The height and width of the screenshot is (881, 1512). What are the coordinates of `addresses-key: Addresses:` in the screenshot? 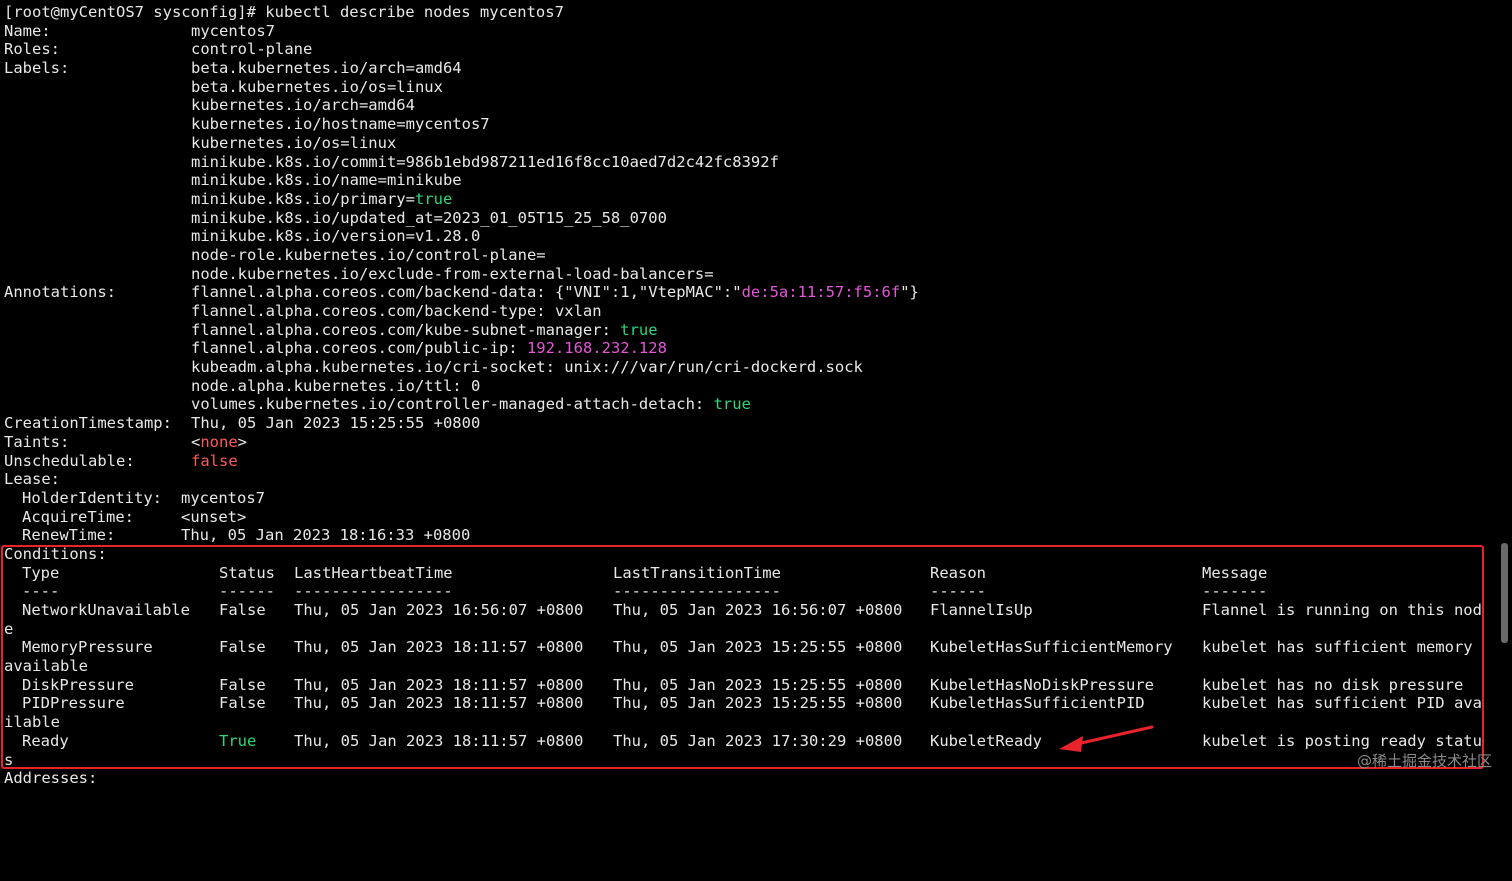 It's located at (51, 778).